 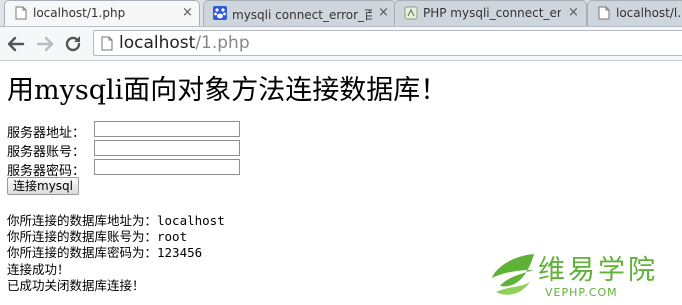 I want to click on forward-arrow-icon, so click(x=45, y=44).